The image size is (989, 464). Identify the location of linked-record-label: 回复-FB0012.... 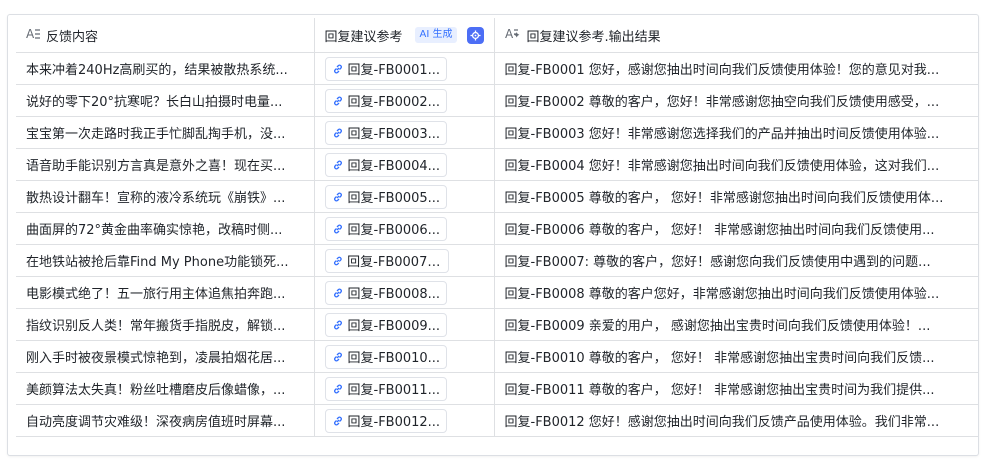
(394, 422).